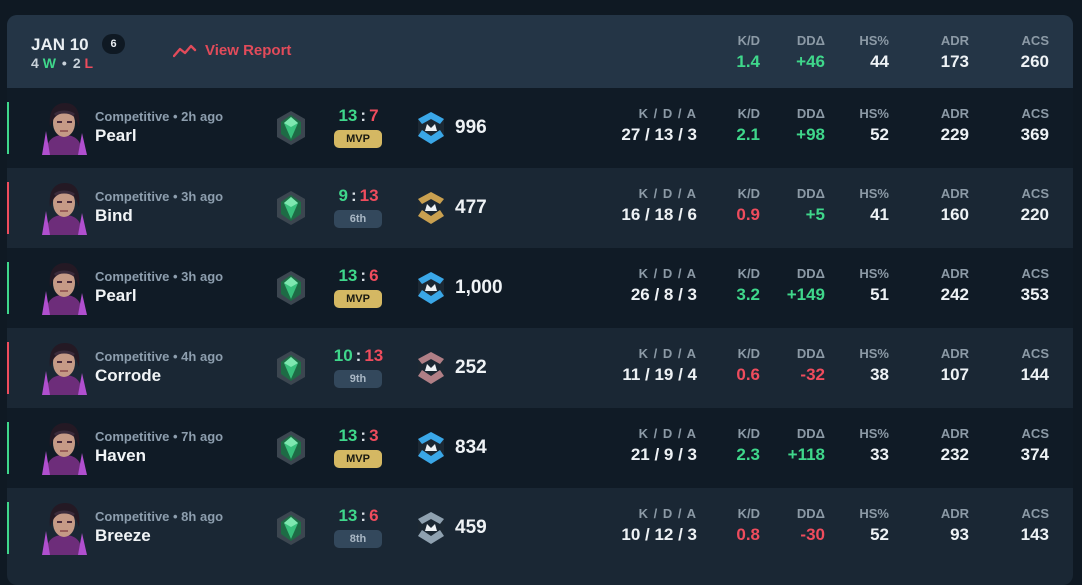 The width and height of the screenshot is (1082, 585). I want to click on kda-block: K / D / A 11 / 19 / 4, so click(655, 365).